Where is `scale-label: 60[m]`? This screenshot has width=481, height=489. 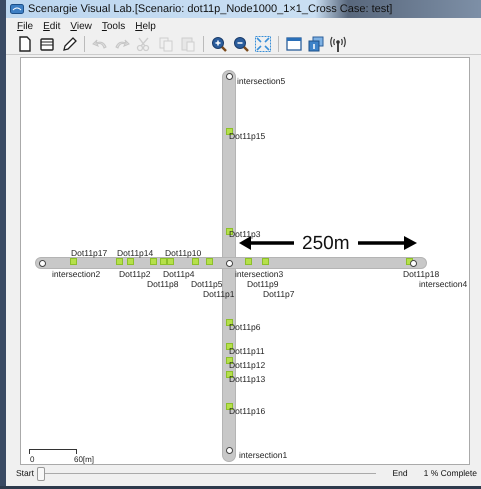
scale-label: 60[m] is located at coordinates (84, 459).